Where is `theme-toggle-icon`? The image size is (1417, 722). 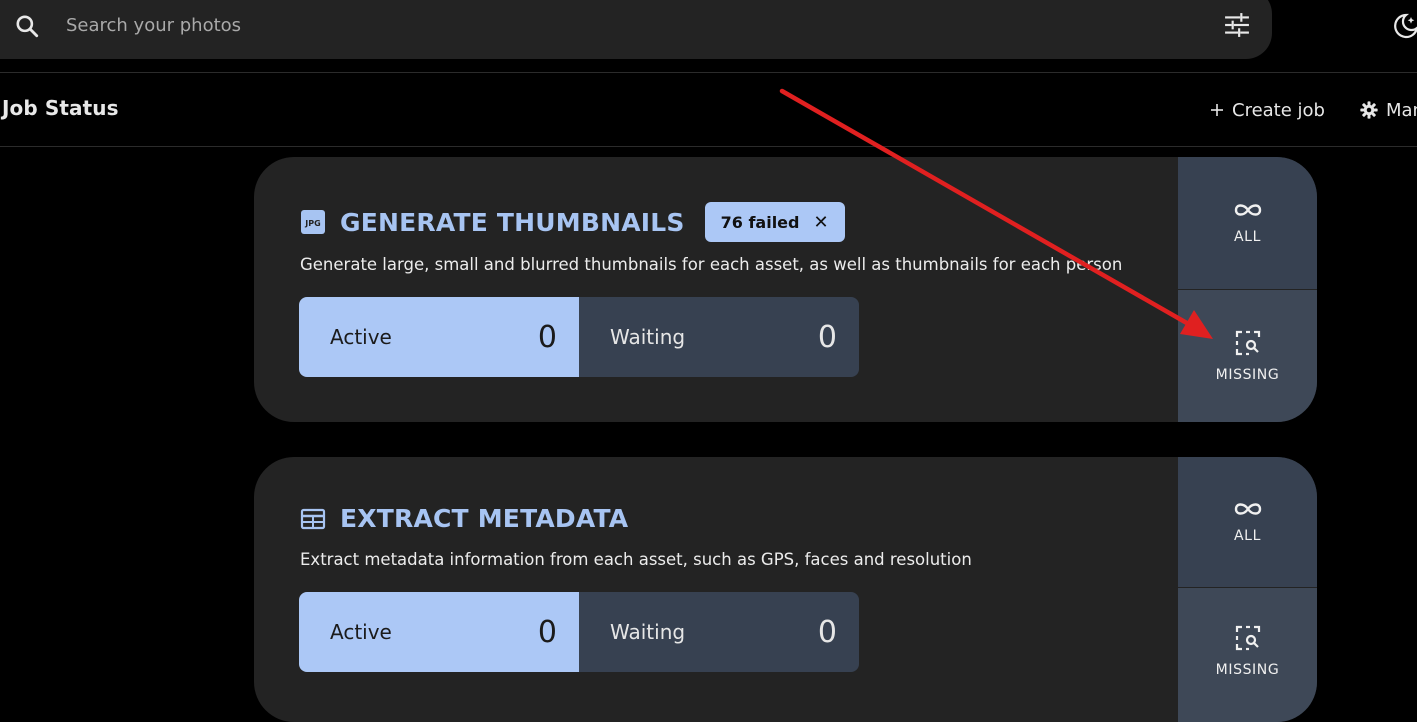 theme-toggle-icon is located at coordinates (1404, 26).